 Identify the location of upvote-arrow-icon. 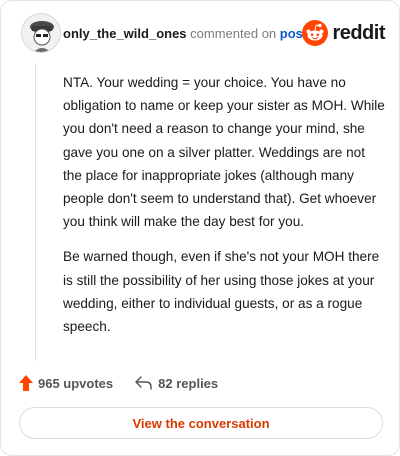
(26, 383).